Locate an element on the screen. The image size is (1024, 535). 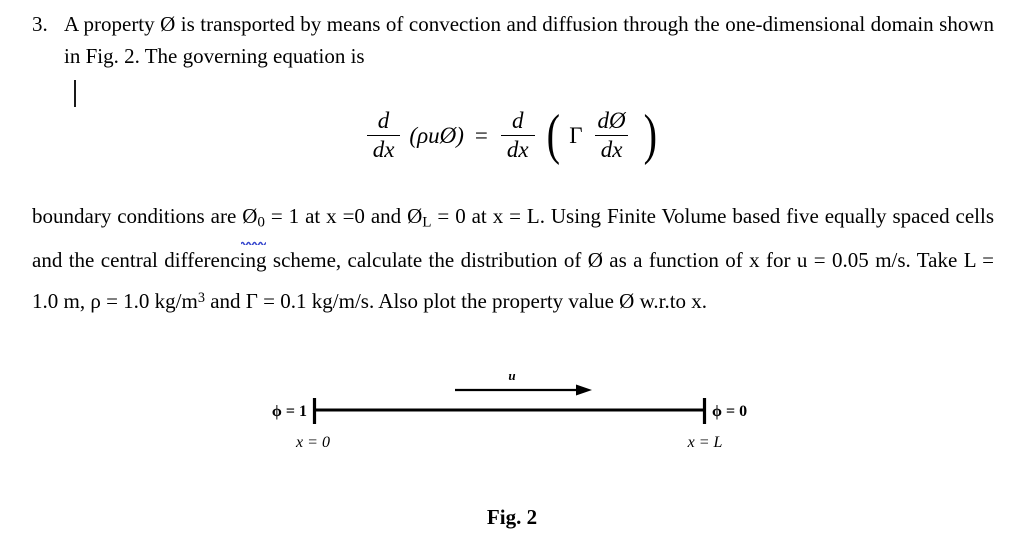
equals-sign: = is located at coordinates (481, 135).